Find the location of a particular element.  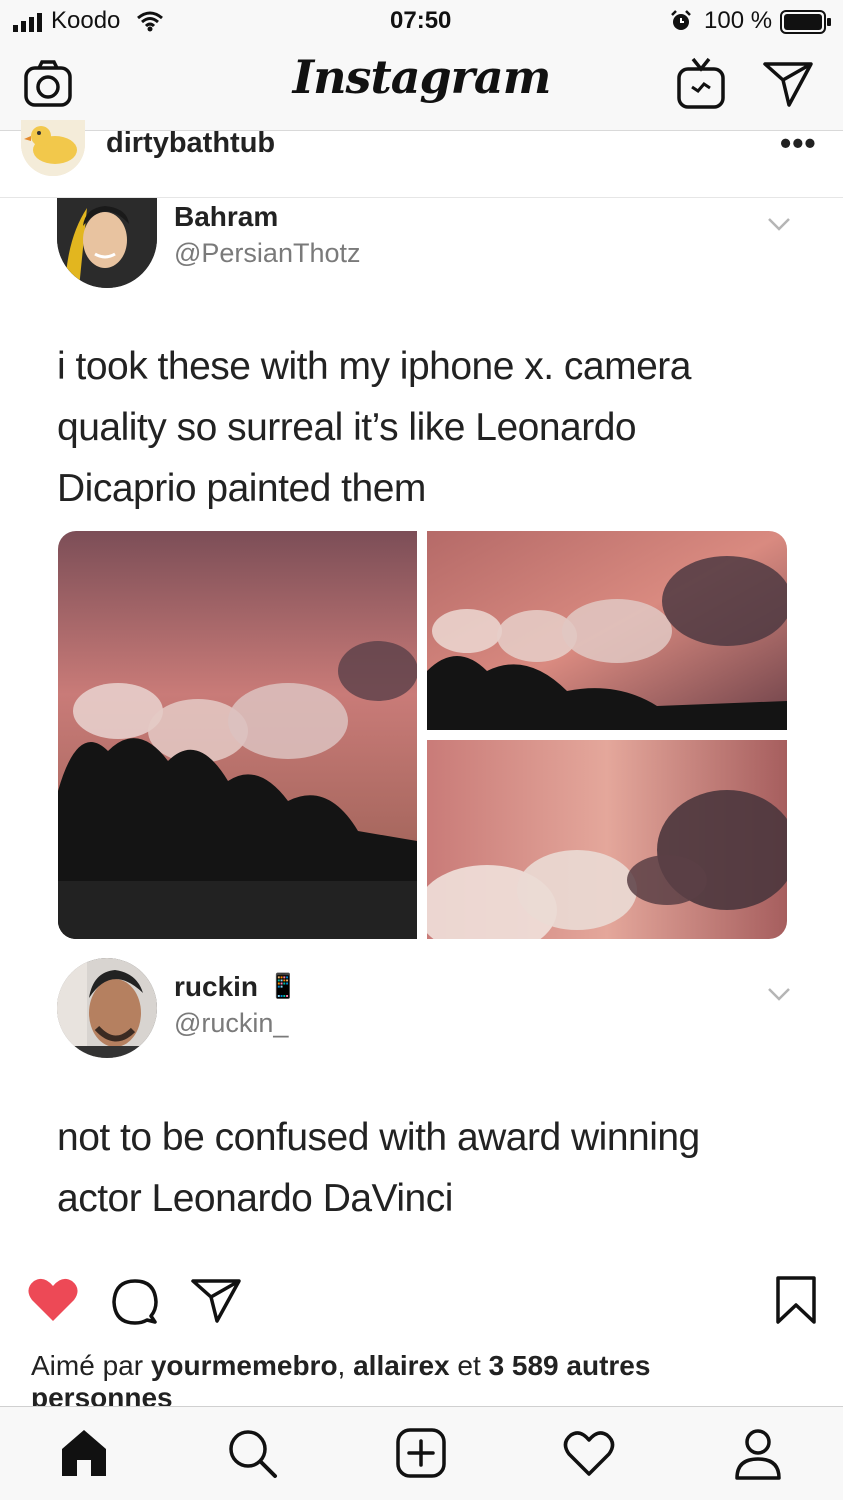

alarm-icon is located at coordinates (681, 20).